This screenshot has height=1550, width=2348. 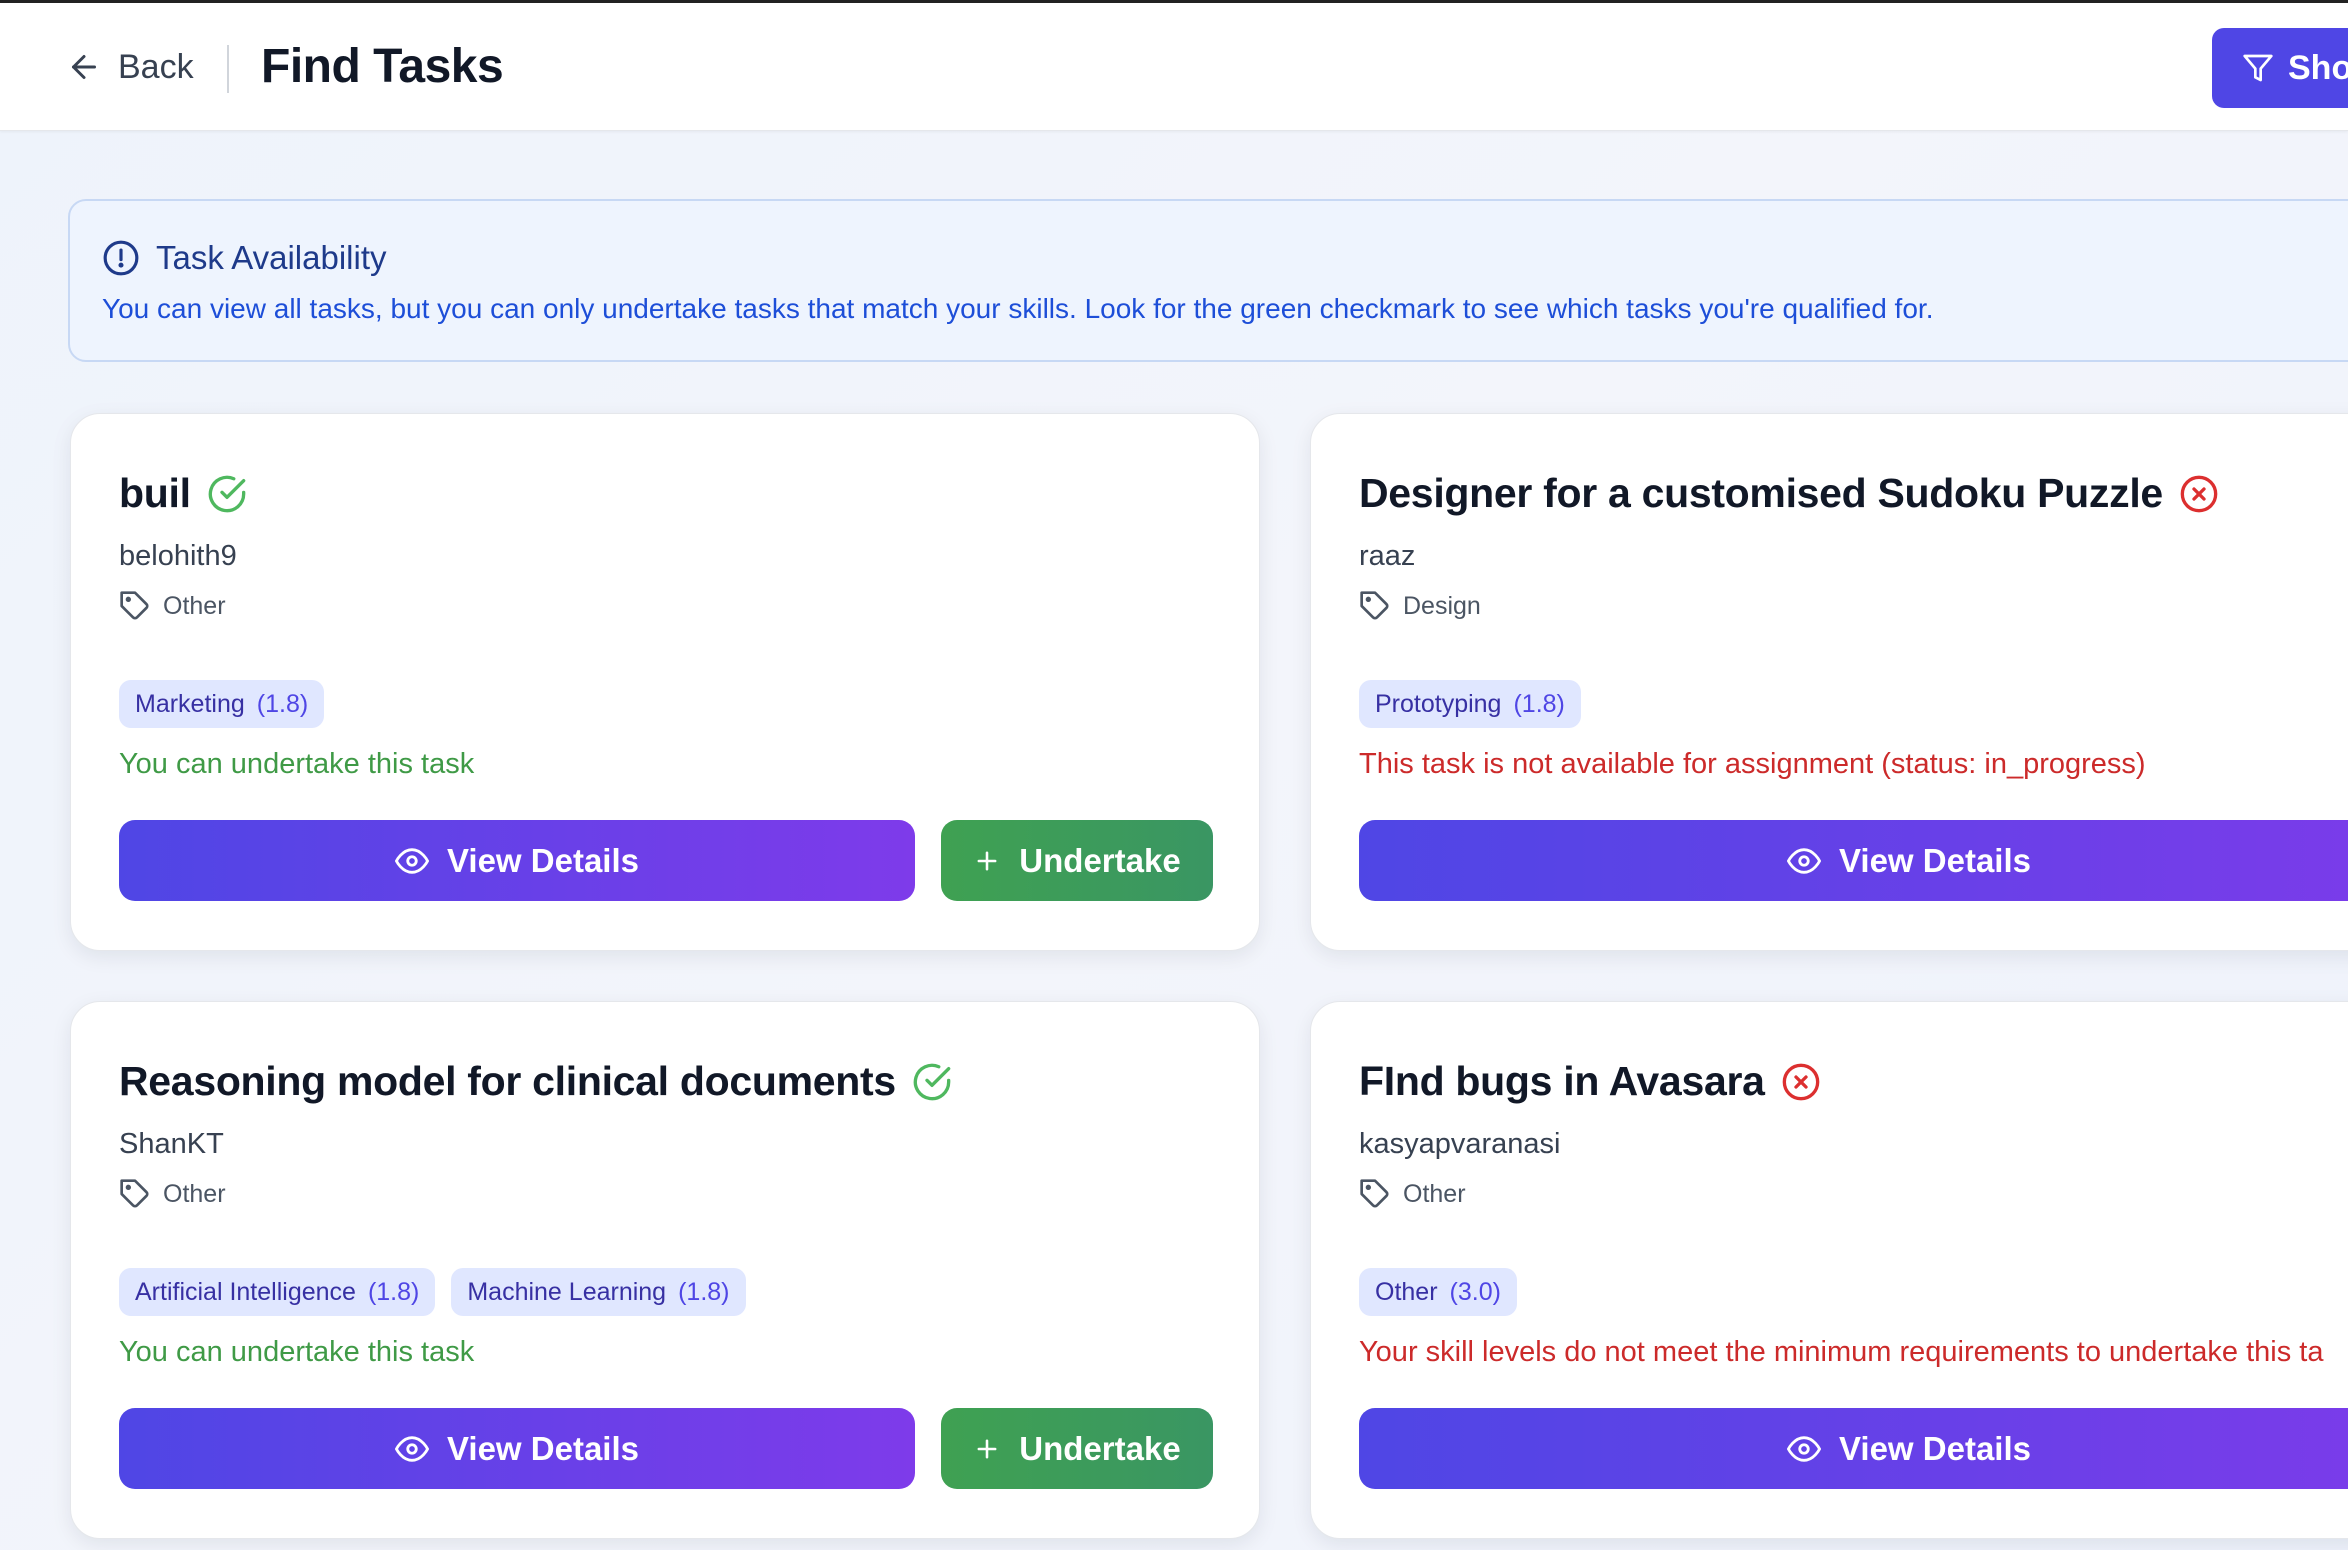 I want to click on info-title: Task Availability, so click(x=271, y=257).